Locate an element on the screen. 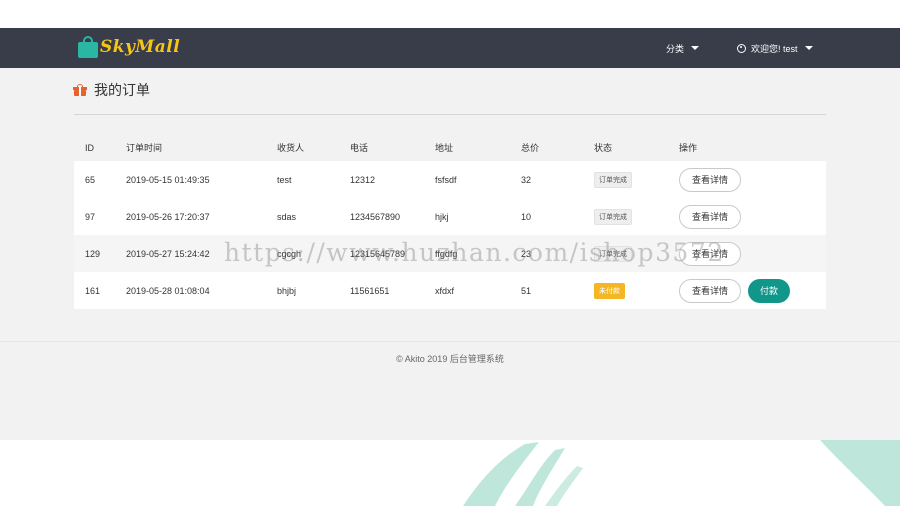 The image size is (900, 506). header-phone: 电话 is located at coordinates (359, 148).